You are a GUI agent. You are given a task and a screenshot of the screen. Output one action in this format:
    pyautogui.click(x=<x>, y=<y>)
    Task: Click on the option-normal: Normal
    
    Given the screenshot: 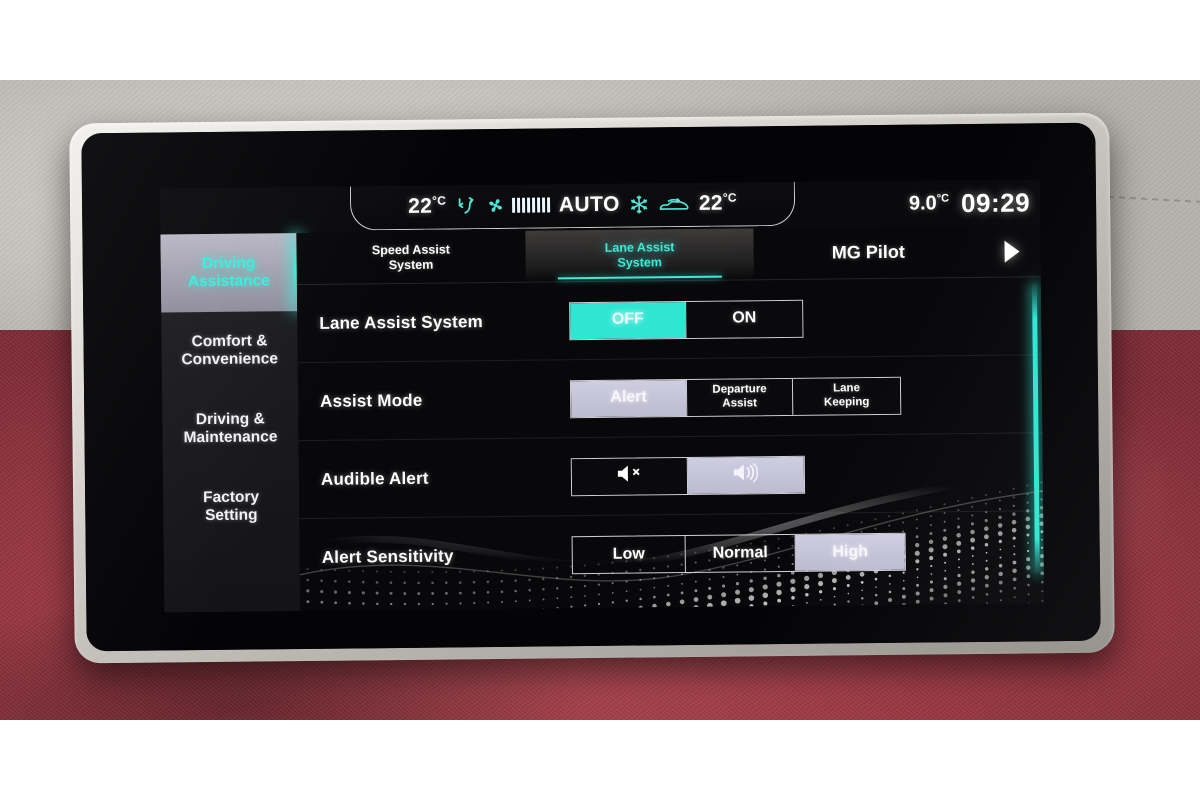 What is the action you would take?
    pyautogui.click(x=739, y=553)
    